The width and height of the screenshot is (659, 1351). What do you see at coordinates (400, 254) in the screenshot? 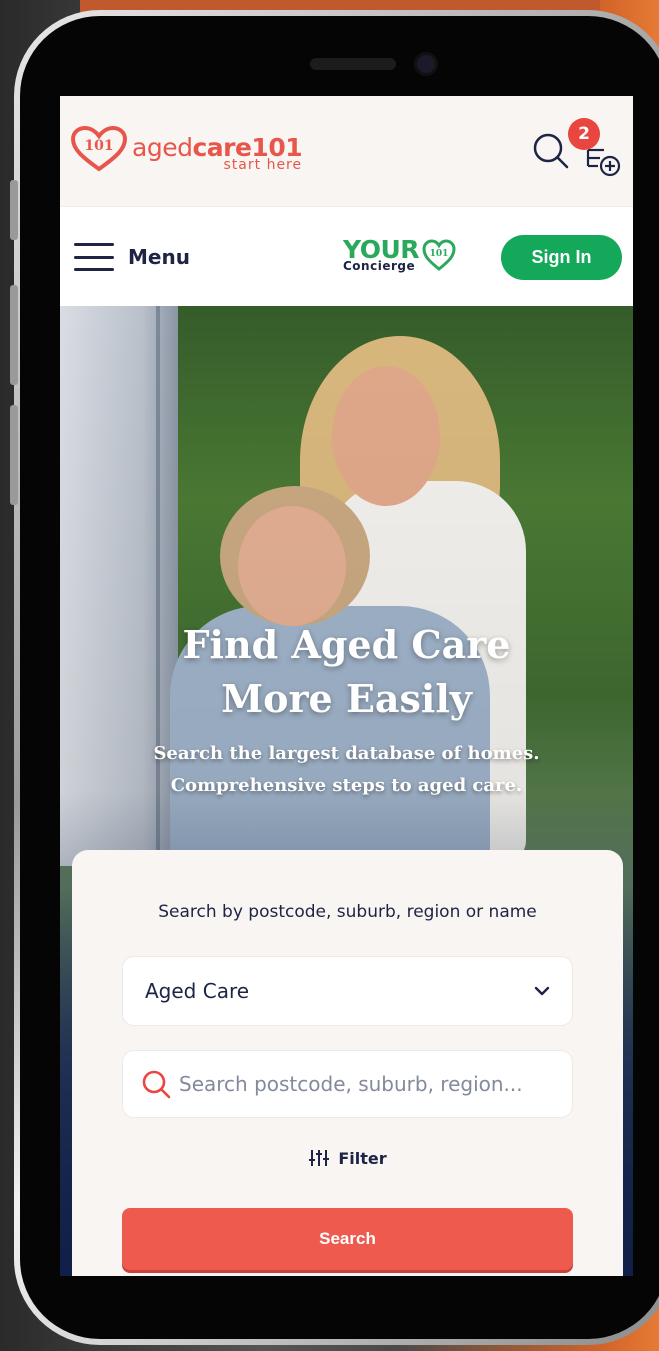
I see `your-concierge-logo: YOUR Concierge 101` at bounding box center [400, 254].